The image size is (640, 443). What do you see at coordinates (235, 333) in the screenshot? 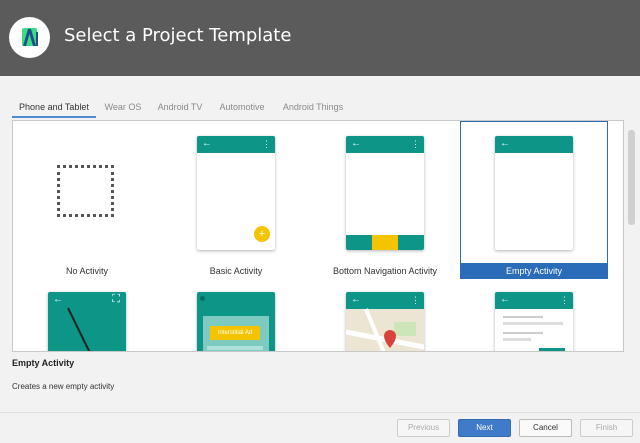
I see `interstitial-ad-label: Interstitial Ad` at bounding box center [235, 333].